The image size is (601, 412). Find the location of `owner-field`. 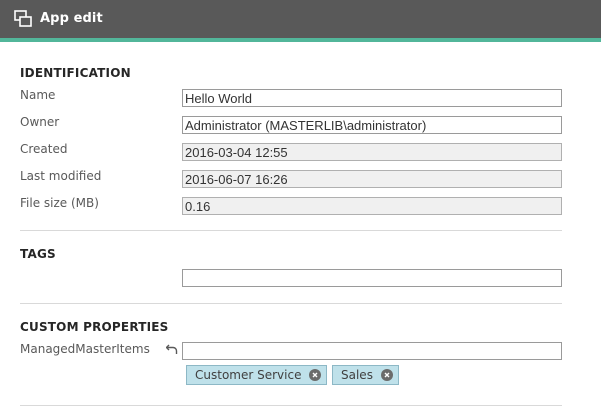

owner-field is located at coordinates (372, 125).